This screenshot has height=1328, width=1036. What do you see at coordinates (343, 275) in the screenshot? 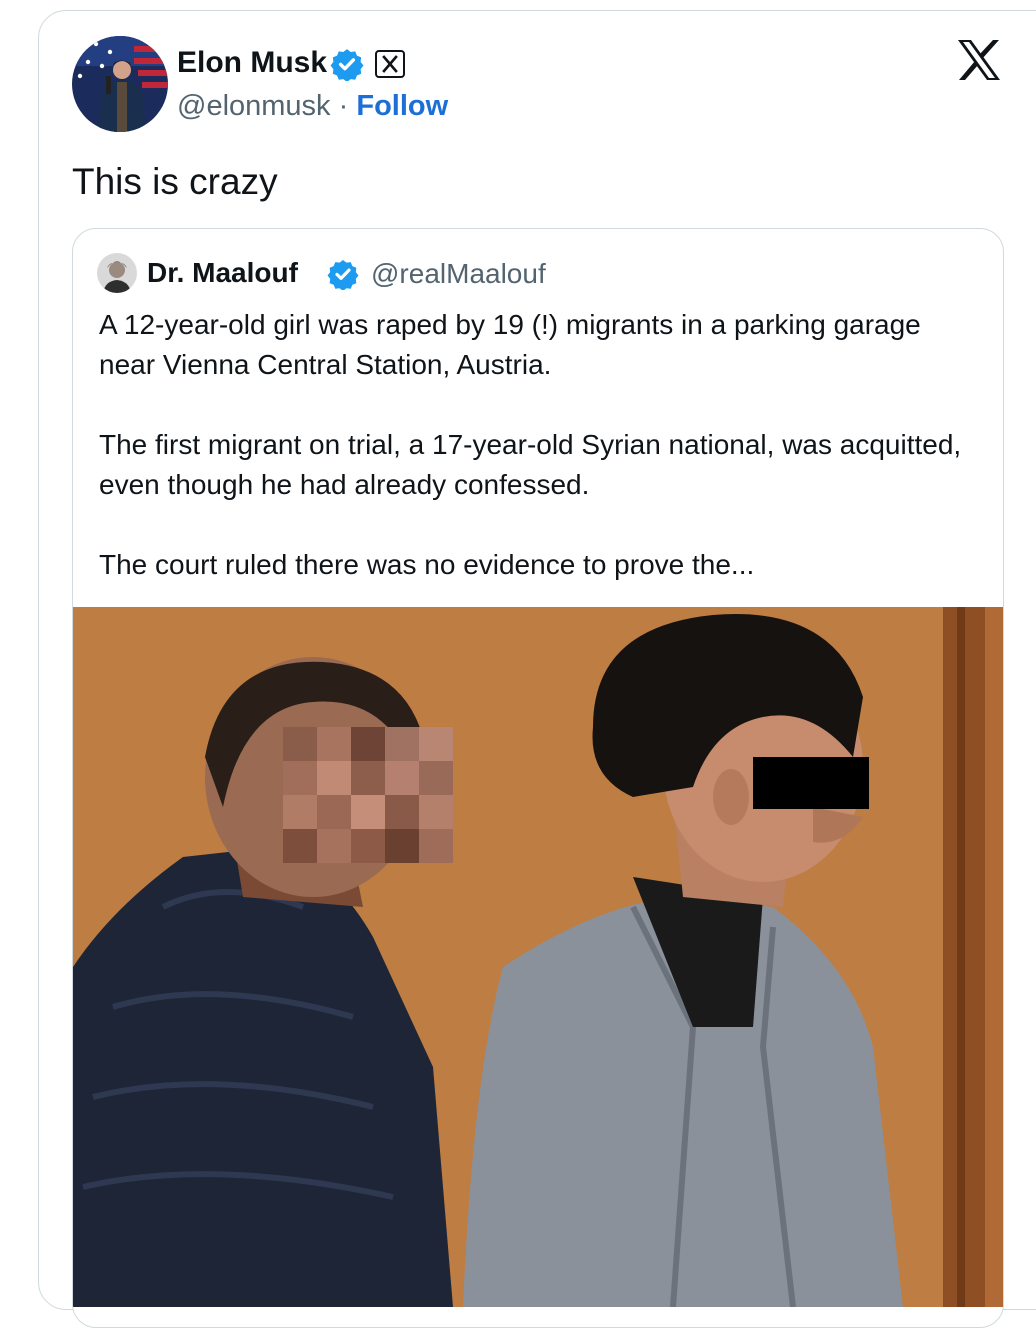
I see `quoted-verified-badge-icon` at bounding box center [343, 275].